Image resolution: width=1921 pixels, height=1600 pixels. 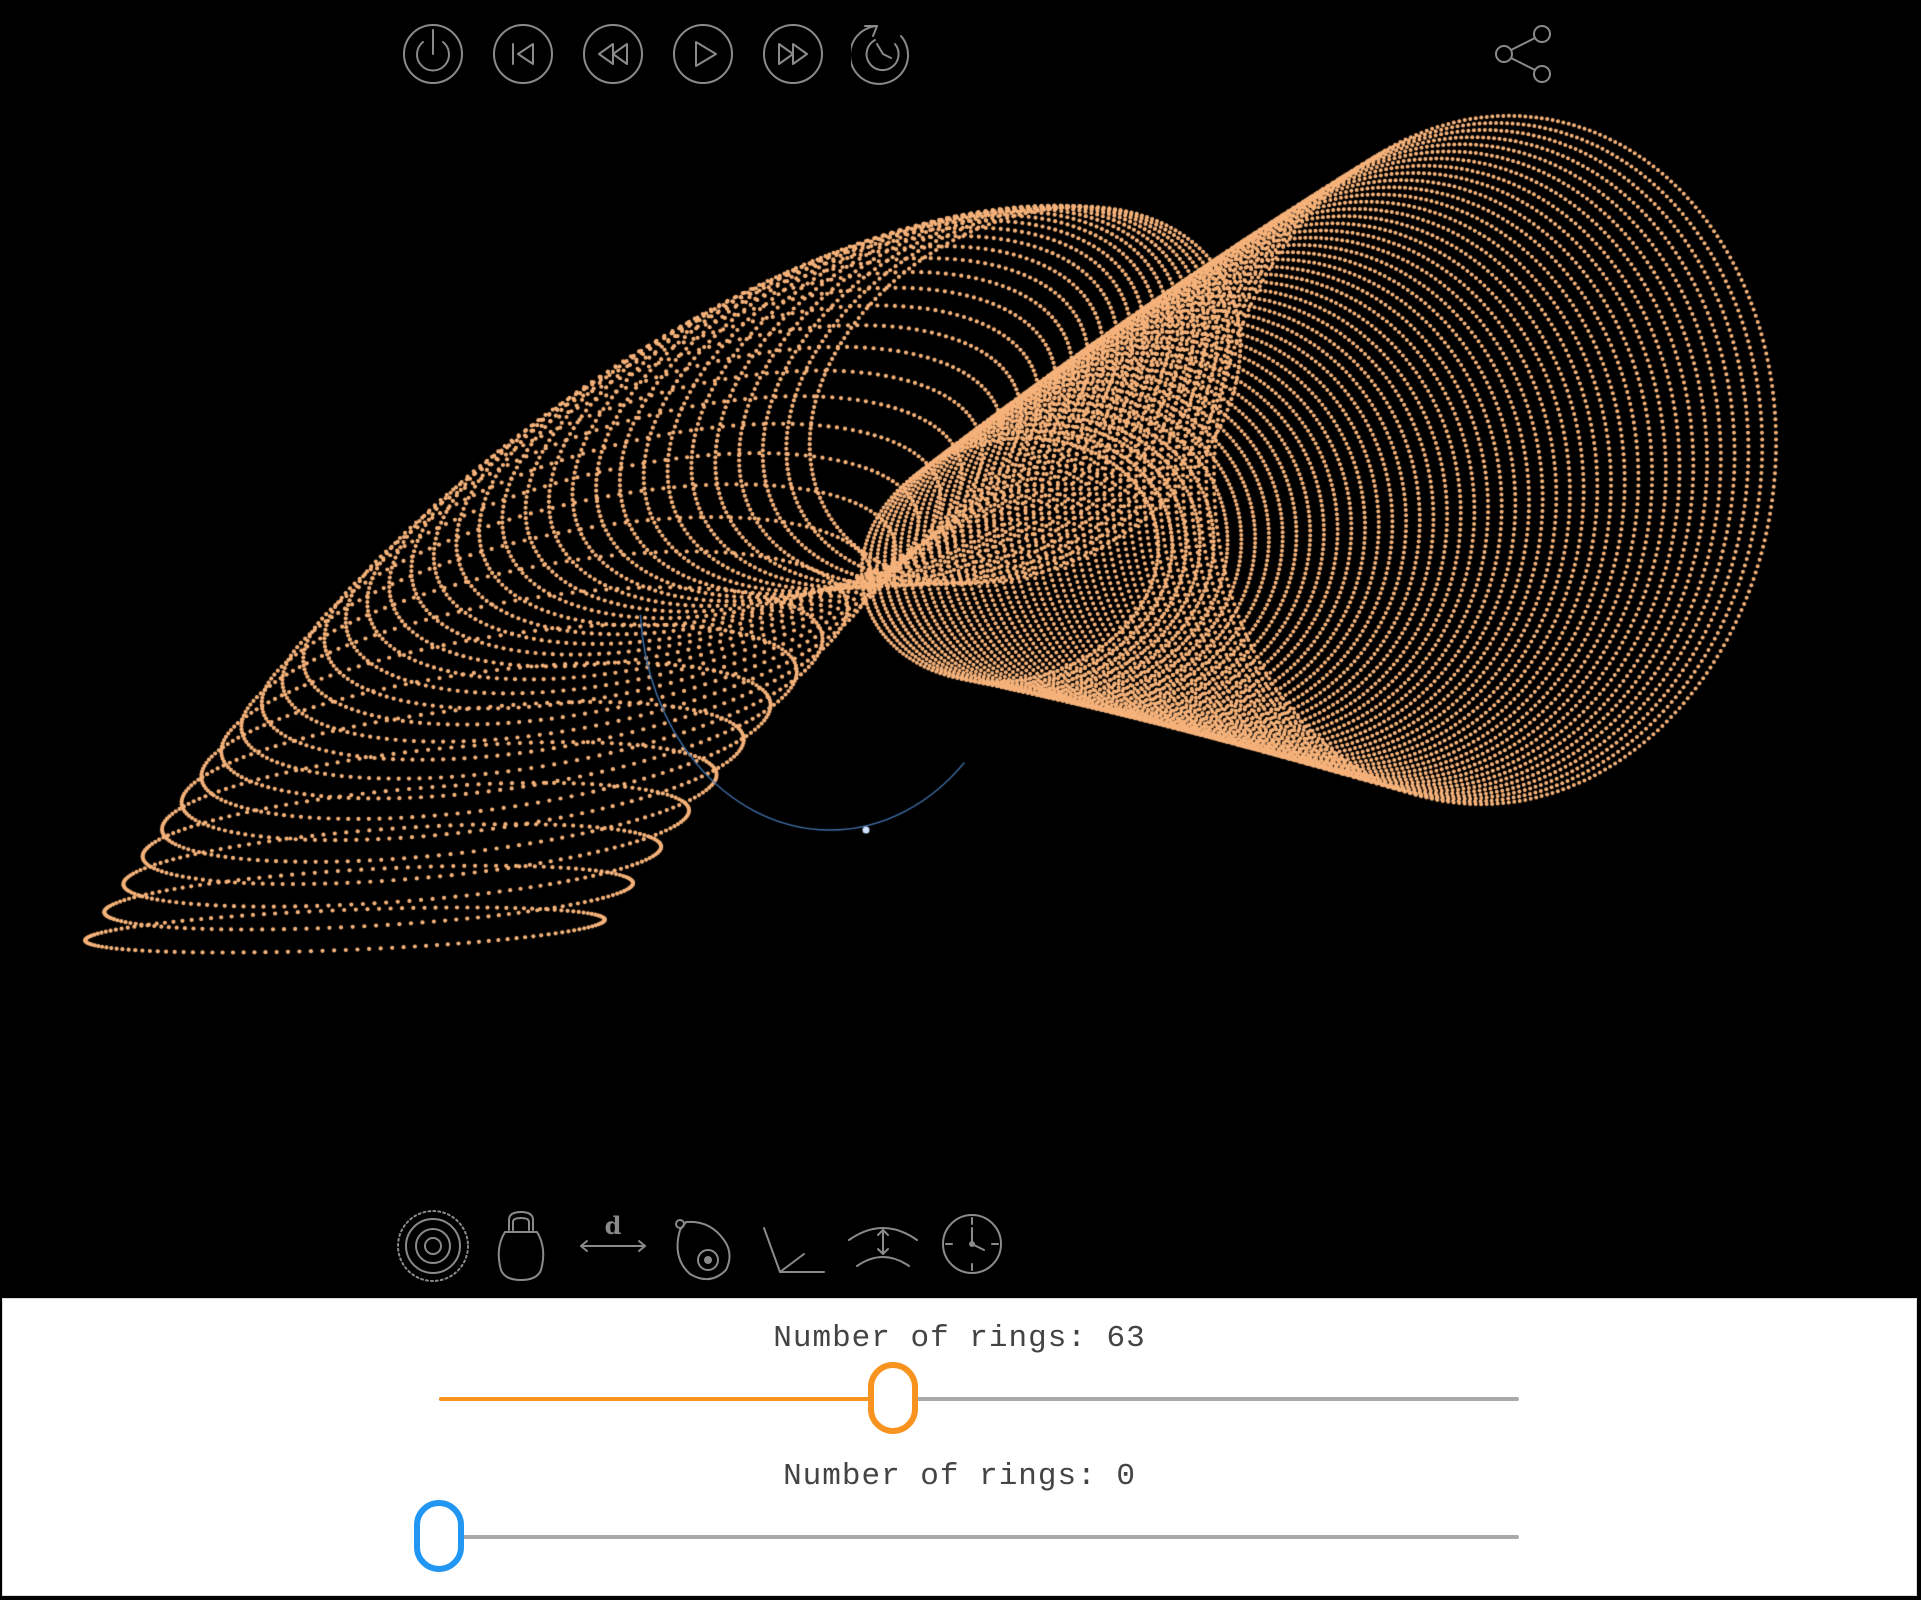 I want to click on slider-1-label: Number of rings: 63, so click(x=959, y=1338).